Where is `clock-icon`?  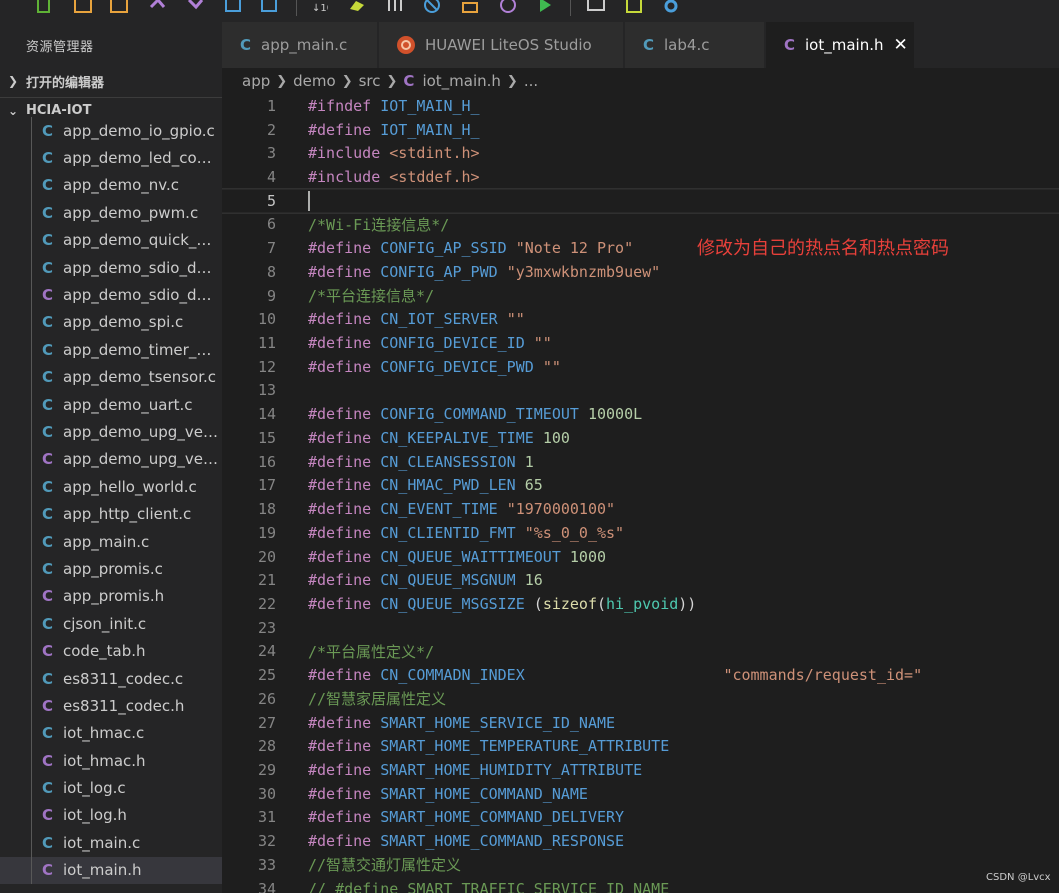
clock-icon is located at coordinates (508, 8).